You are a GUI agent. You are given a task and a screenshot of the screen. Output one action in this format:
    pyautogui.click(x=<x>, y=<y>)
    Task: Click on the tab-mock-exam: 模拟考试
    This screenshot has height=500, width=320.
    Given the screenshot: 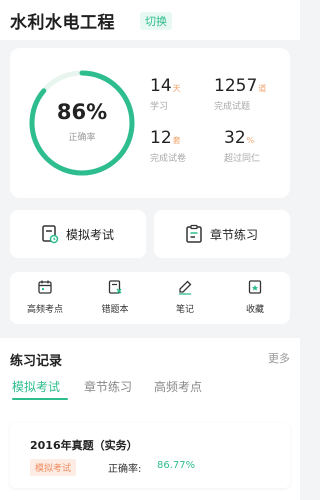 What is the action you would take?
    pyautogui.click(x=36, y=386)
    